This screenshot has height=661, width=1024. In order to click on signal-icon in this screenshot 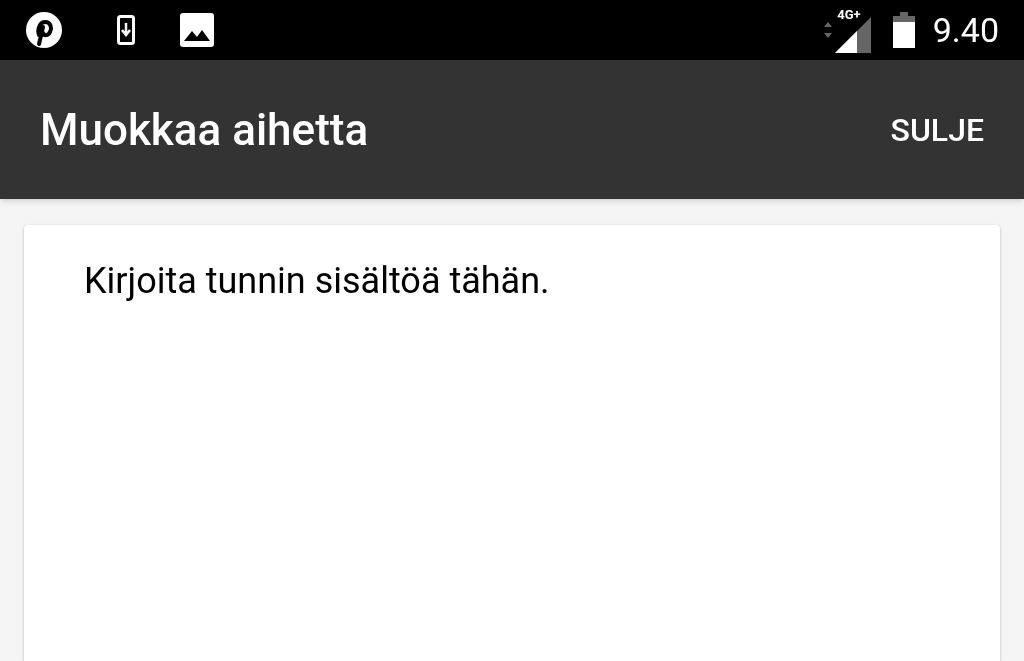, I will do `click(852, 35)`.